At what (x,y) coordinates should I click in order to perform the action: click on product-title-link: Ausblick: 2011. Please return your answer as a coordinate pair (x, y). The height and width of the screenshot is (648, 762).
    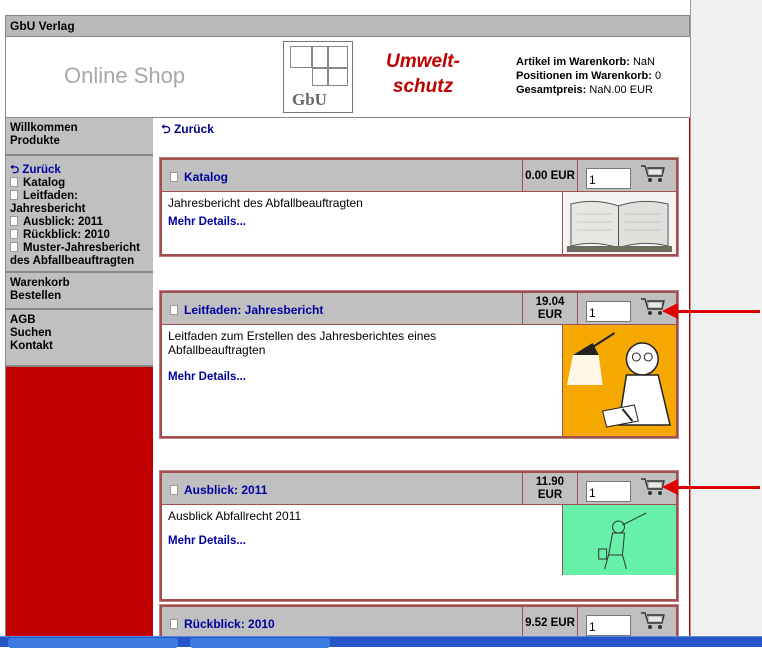
    Looking at the image, I should click on (218, 490).